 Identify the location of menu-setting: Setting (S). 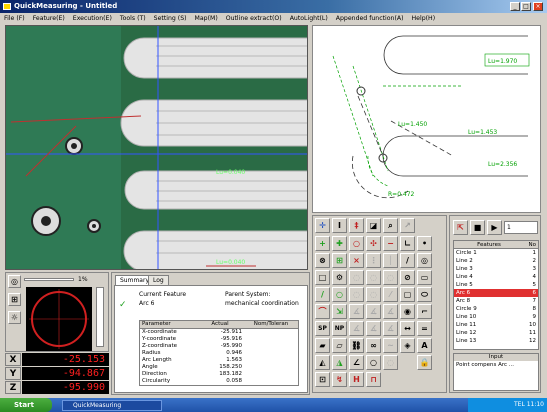
(170, 18).